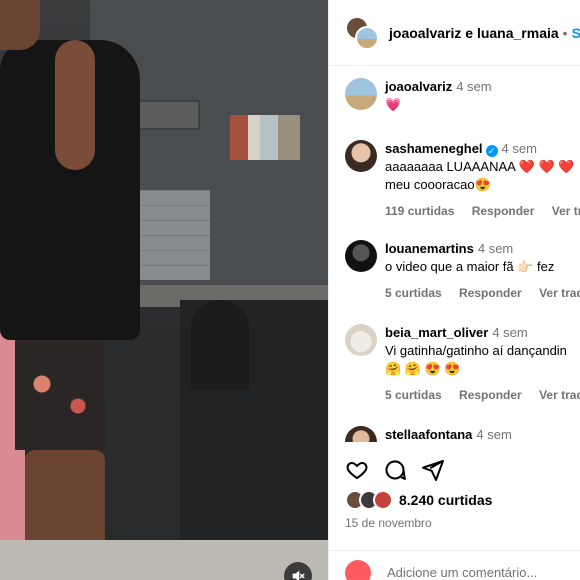 The image size is (580, 580). Describe the element at coordinates (476, 350) in the screenshot. I see `comment-text: Vi gatinha/gatinho aí dançandin` at that location.